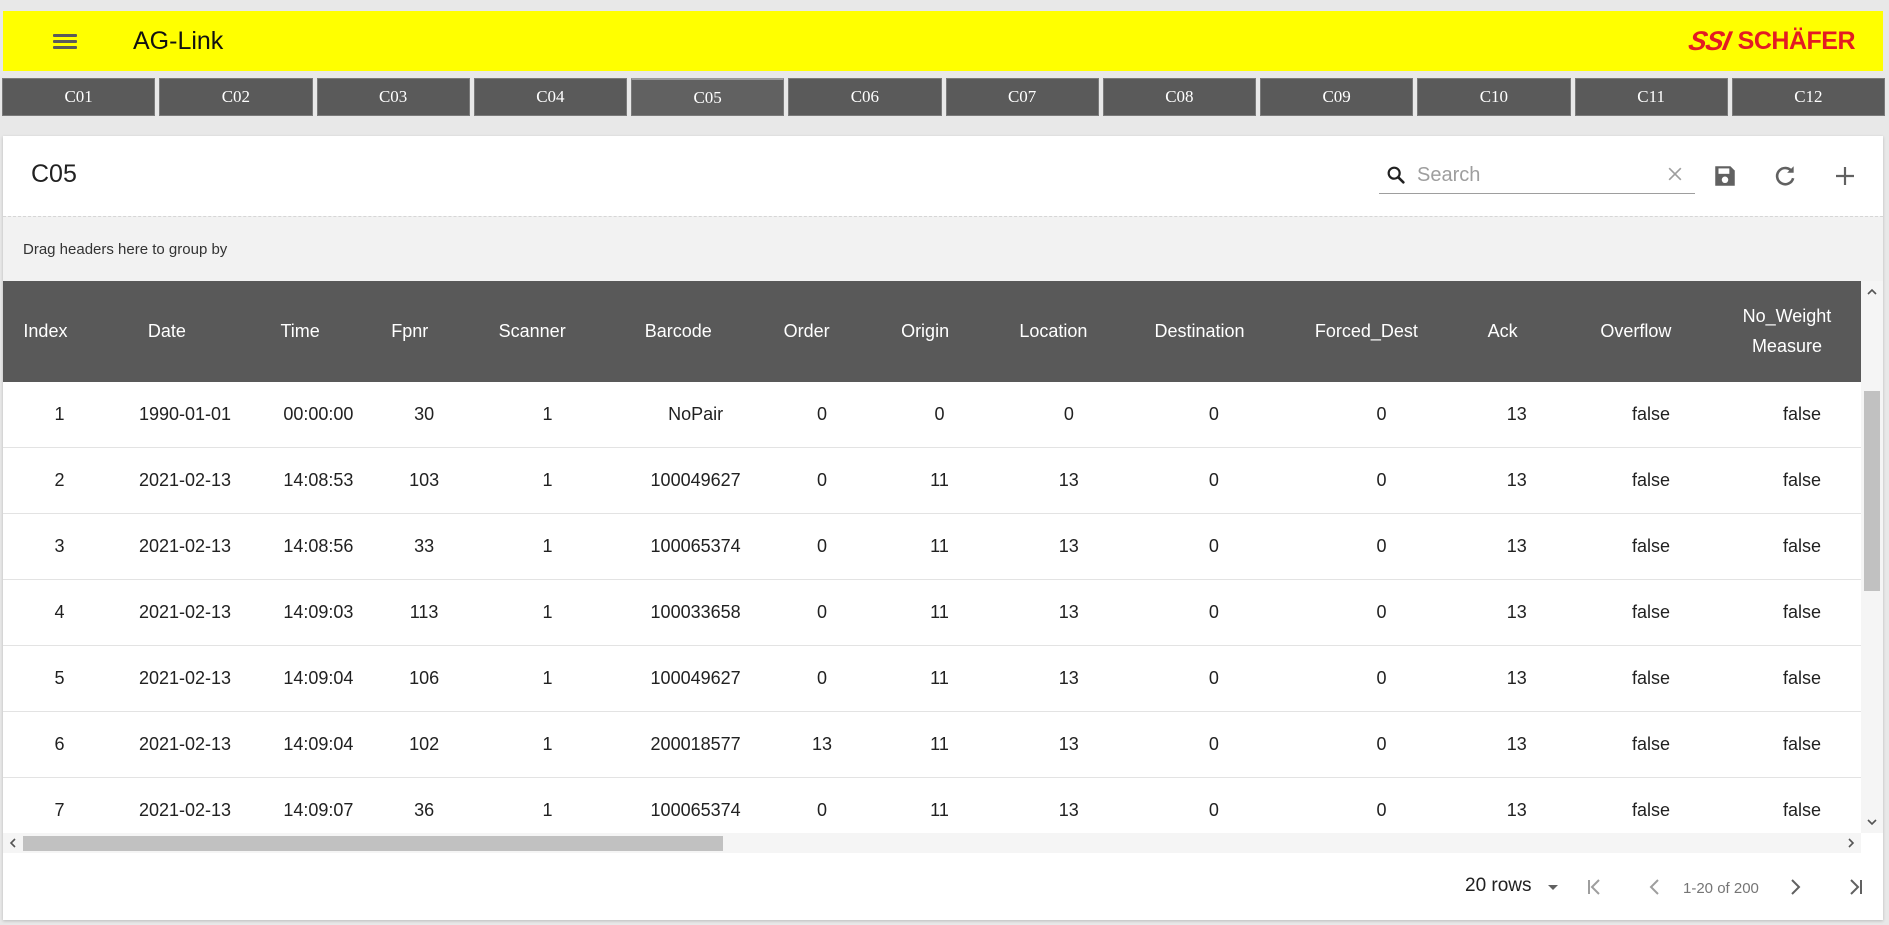 This screenshot has width=1889, height=925. What do you see at coordinates (532, 331) in the screenshot?
I see `column-header-scanner: Scanner` at bounding box center [532, 331].